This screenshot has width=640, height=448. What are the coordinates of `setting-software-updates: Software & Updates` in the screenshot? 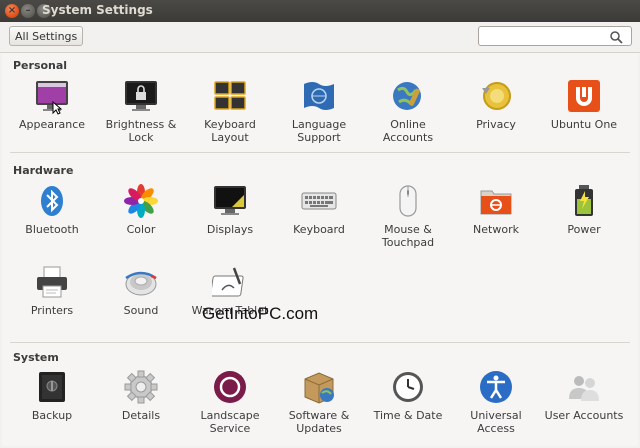 It's located at (319, 402).